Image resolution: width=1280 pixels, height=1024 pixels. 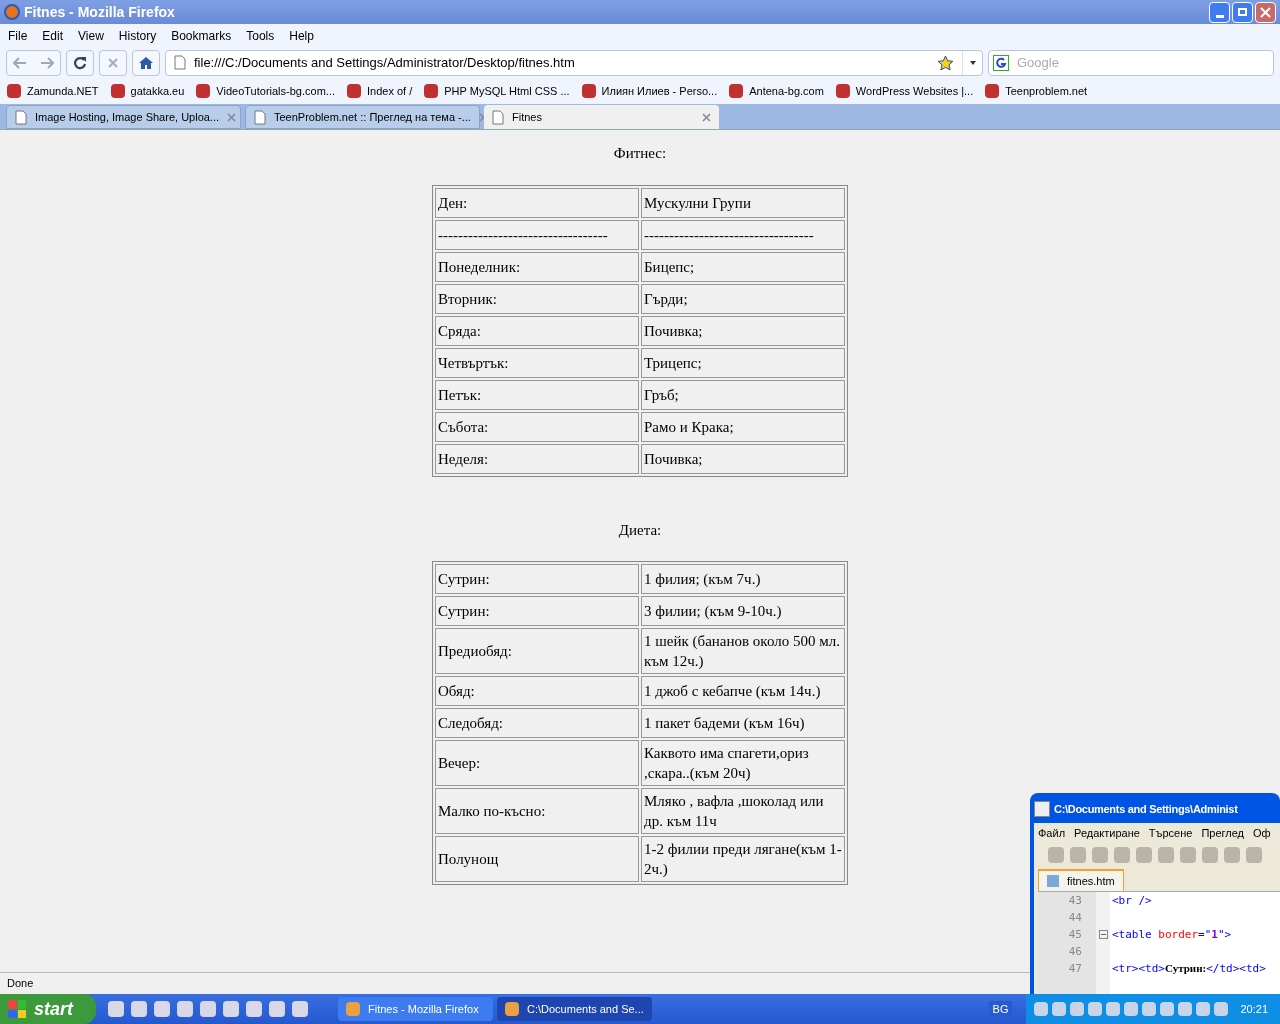 What do you see at coordinates (1222, 833) in the screenshot?
I see `menu-item: Преглед` at bounding box center [1222, 833].